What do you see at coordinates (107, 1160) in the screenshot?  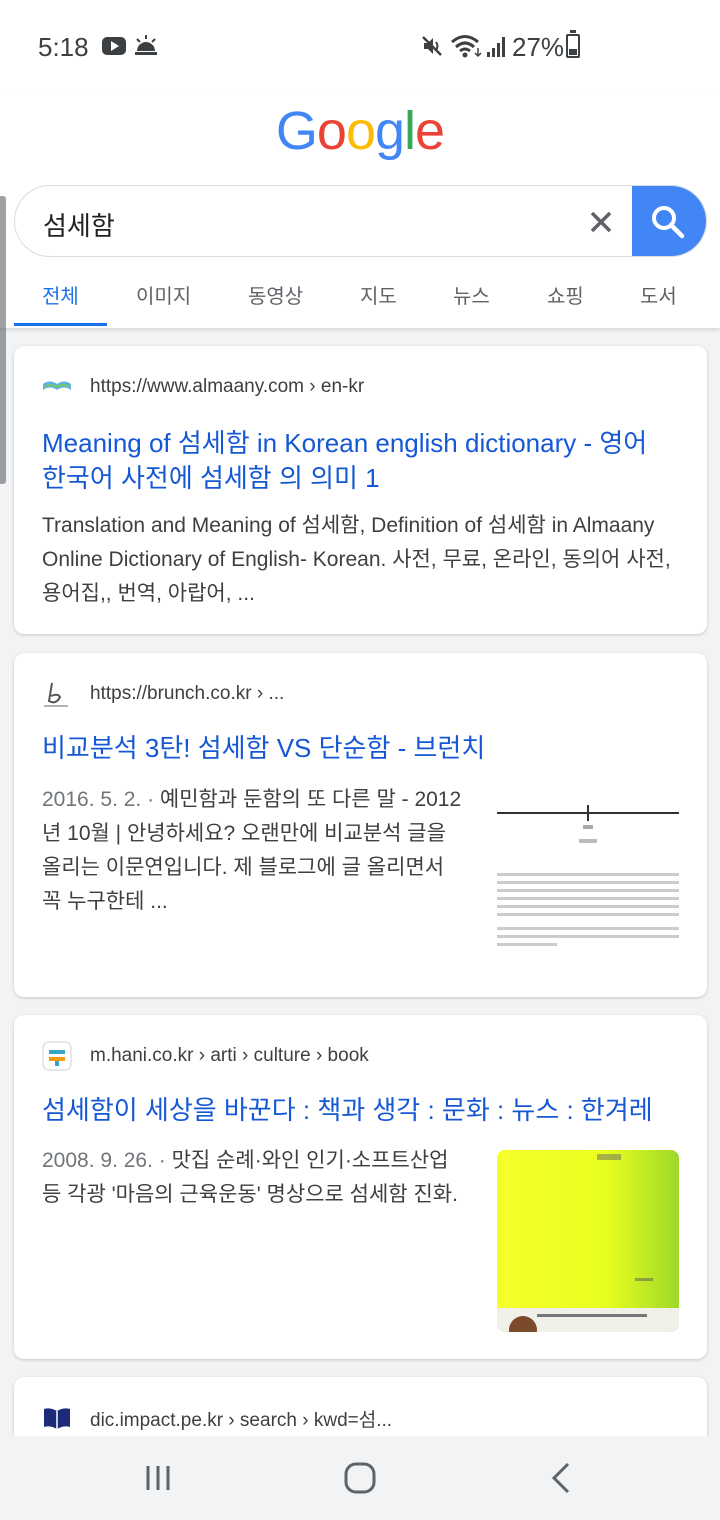 I see `result-date: 2008. 9. 26. ·` at bounding box center [107, 1160].